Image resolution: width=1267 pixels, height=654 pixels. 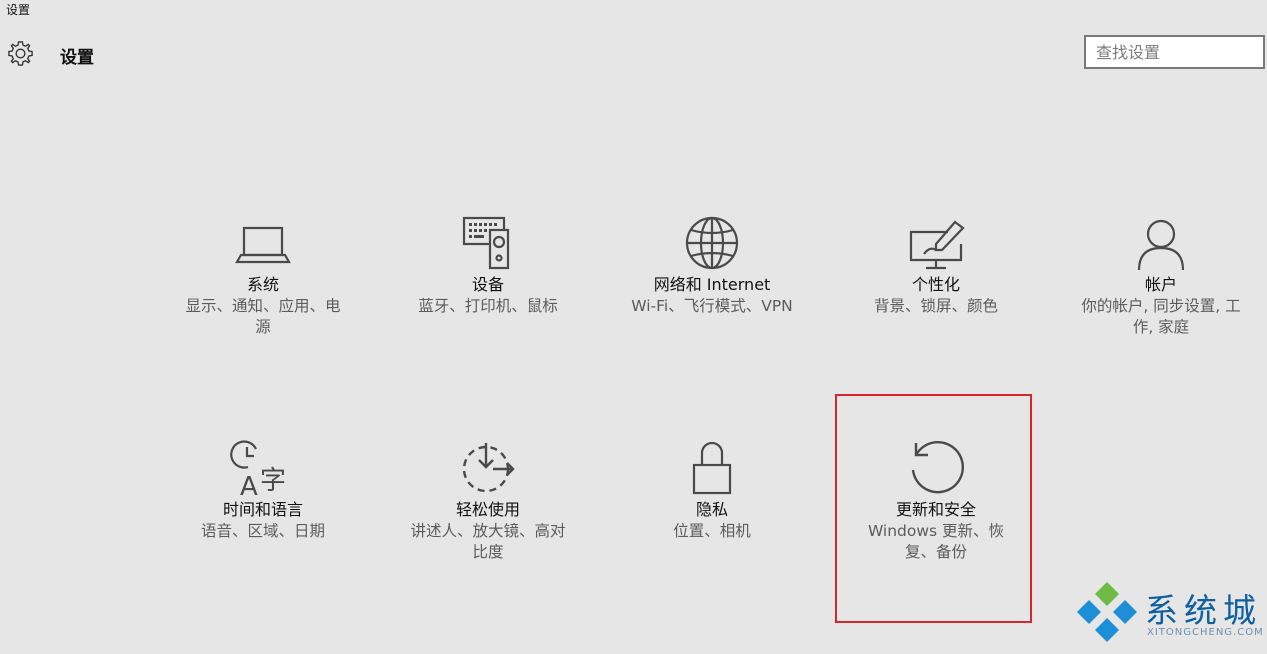 I want to click on tile-description: Wi-Fi、飞行模式、VPN, so click(x=712, y=306).